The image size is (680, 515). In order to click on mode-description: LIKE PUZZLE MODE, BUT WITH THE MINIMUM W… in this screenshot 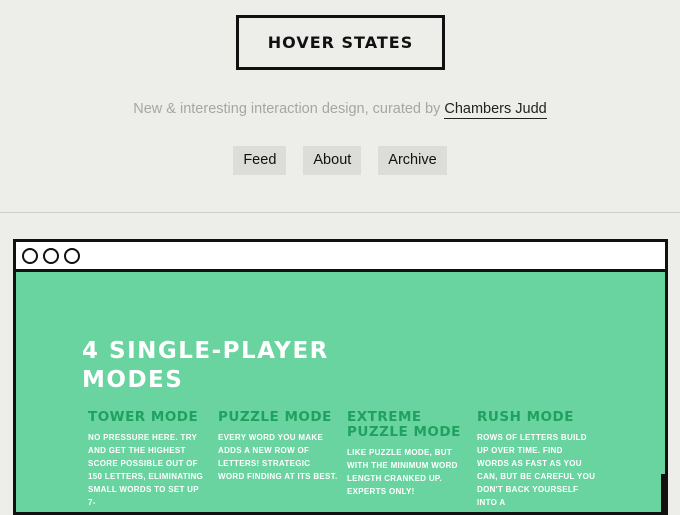, I will do `click(402, 472)`.